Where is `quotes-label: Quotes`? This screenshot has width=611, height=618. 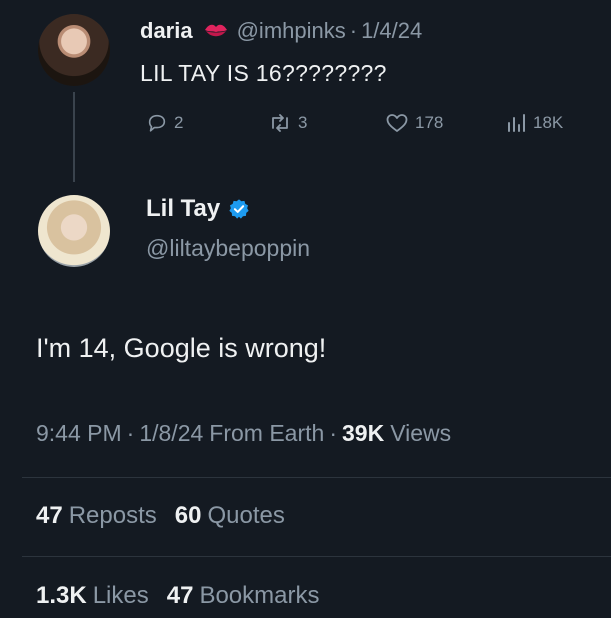 quotes-label: Quotes is located at coordinates (246, 515).